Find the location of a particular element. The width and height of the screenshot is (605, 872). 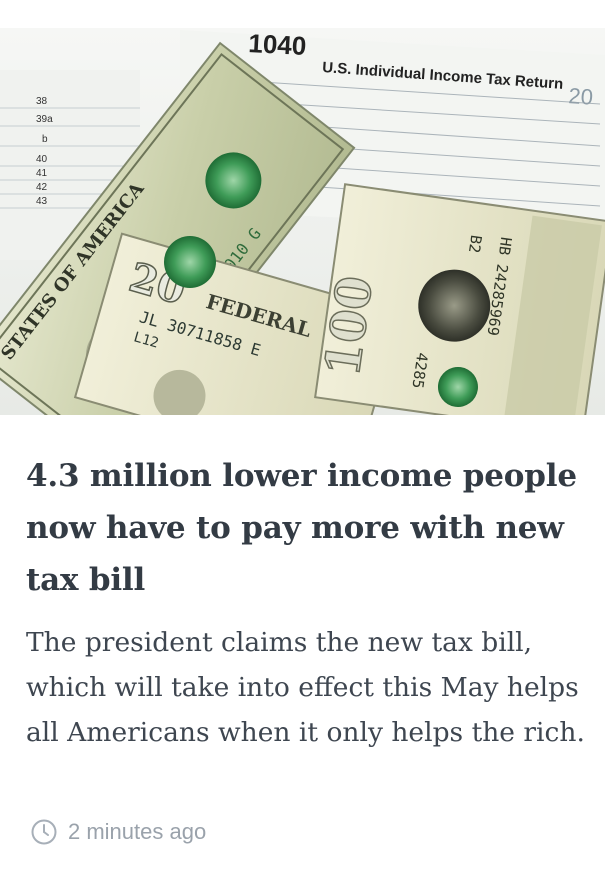

svg-text: 39a is located at coordinates (44, 119).